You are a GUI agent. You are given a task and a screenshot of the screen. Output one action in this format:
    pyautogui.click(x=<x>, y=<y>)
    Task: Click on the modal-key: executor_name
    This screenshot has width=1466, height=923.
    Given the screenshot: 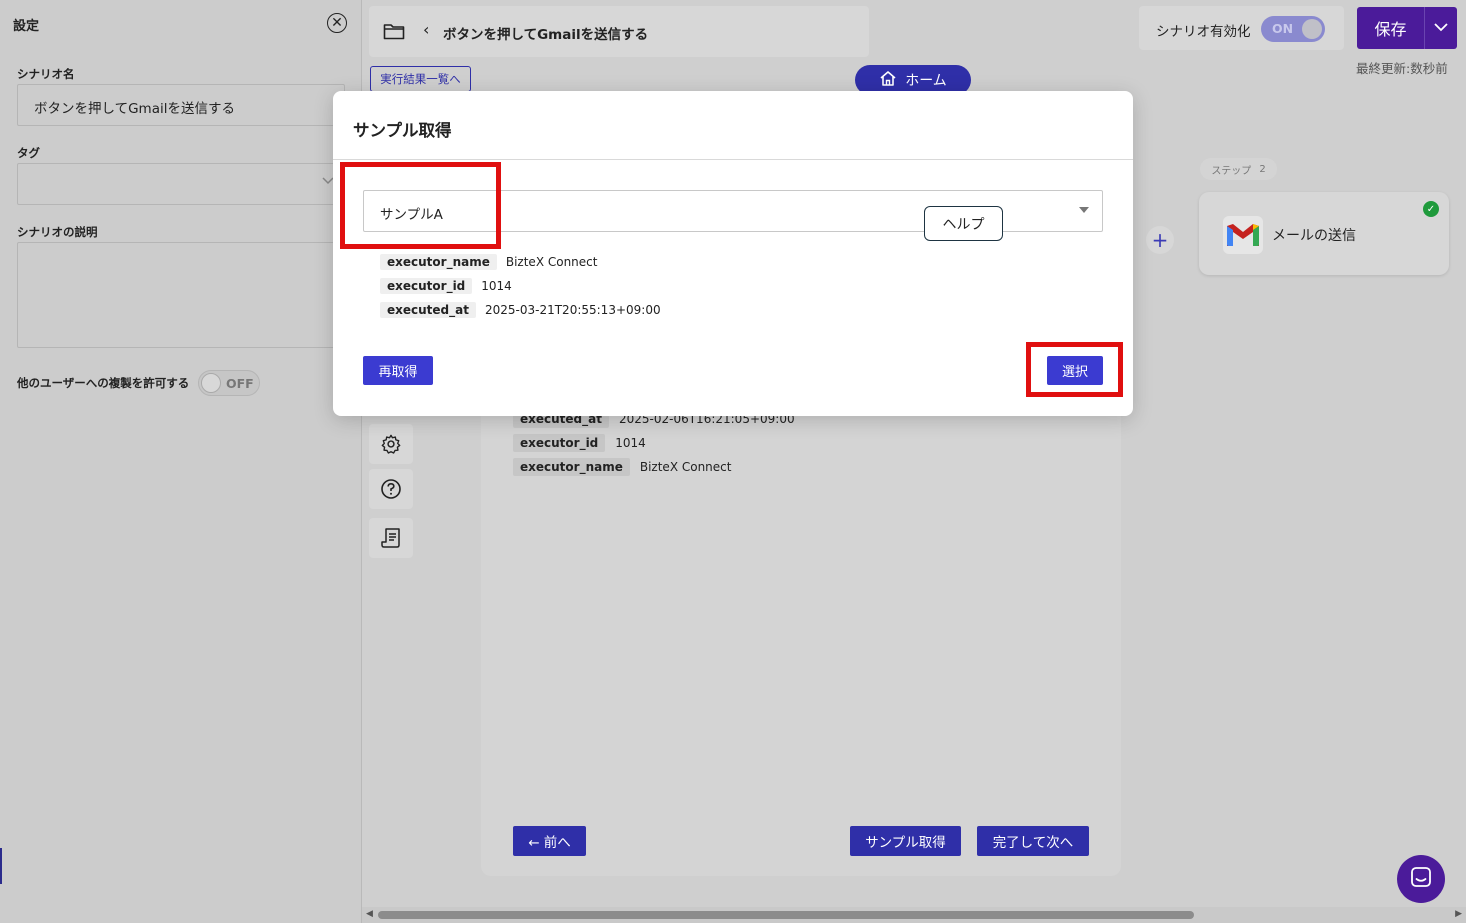 What is the action you would take?
    pyautogui.click(x=438, y=262)
    